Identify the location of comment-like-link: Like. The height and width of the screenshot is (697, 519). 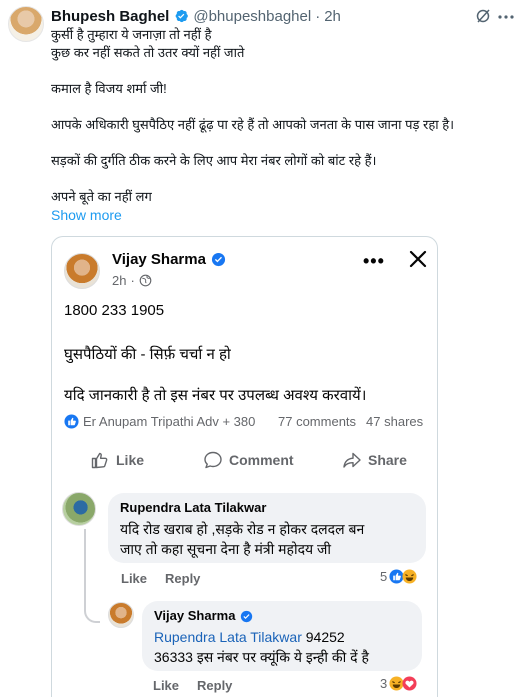
(134, 578).